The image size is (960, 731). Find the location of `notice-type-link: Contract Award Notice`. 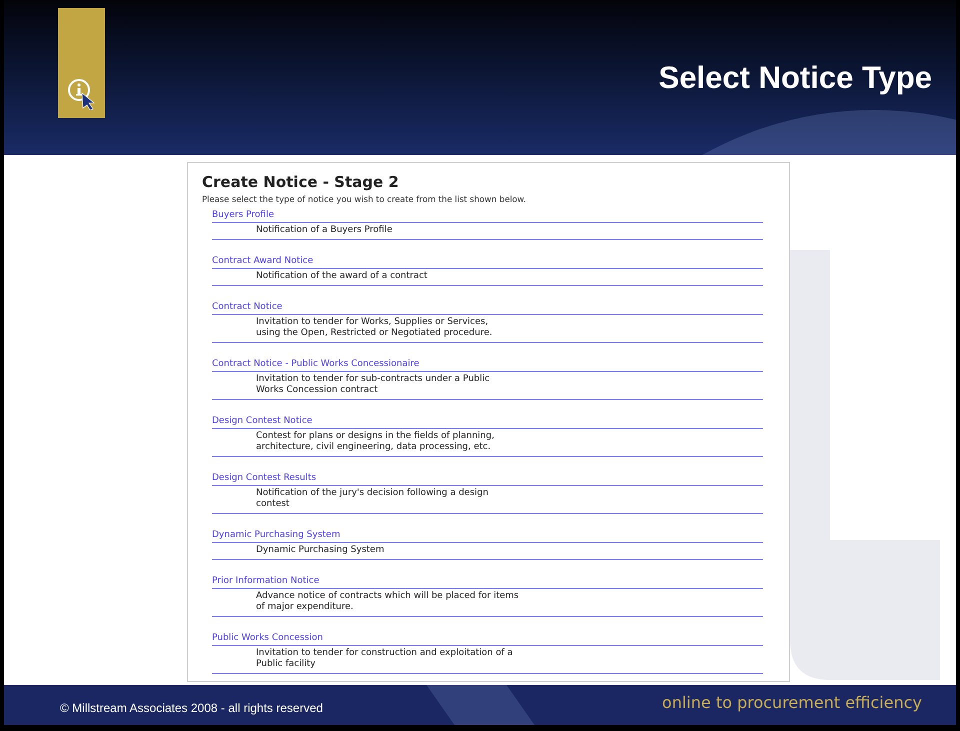

notice-type-link: Contract Award Notice is located at coordinates (487, 261).